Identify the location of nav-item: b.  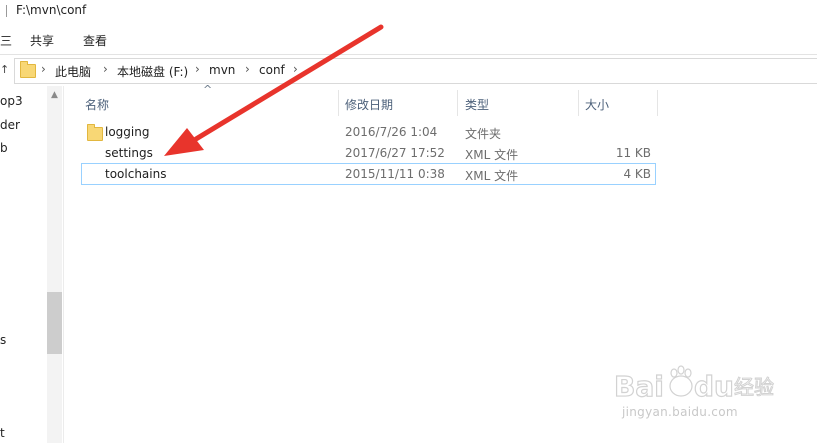
(4, 148).